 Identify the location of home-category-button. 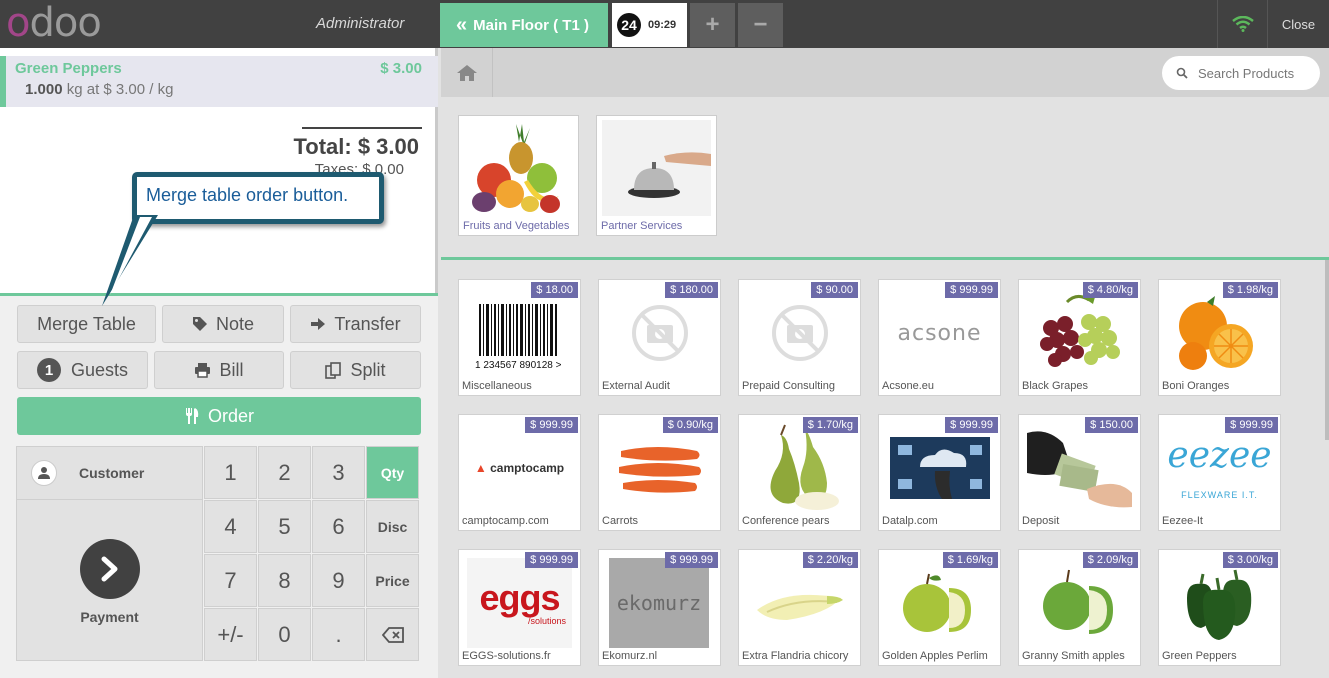
(467, 72).